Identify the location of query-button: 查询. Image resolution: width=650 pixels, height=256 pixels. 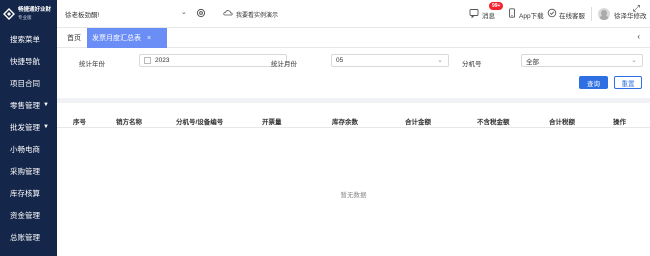
(593, 82).